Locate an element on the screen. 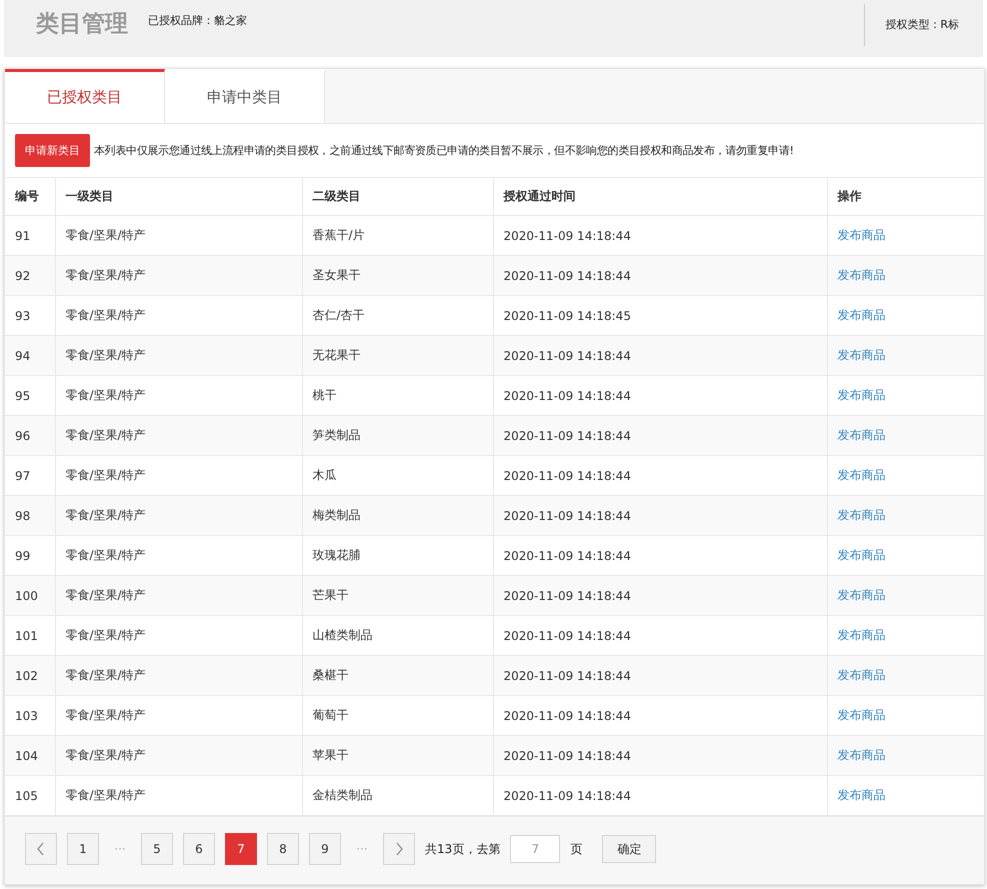  page-input: 7 is located at coordinates (535, 849).